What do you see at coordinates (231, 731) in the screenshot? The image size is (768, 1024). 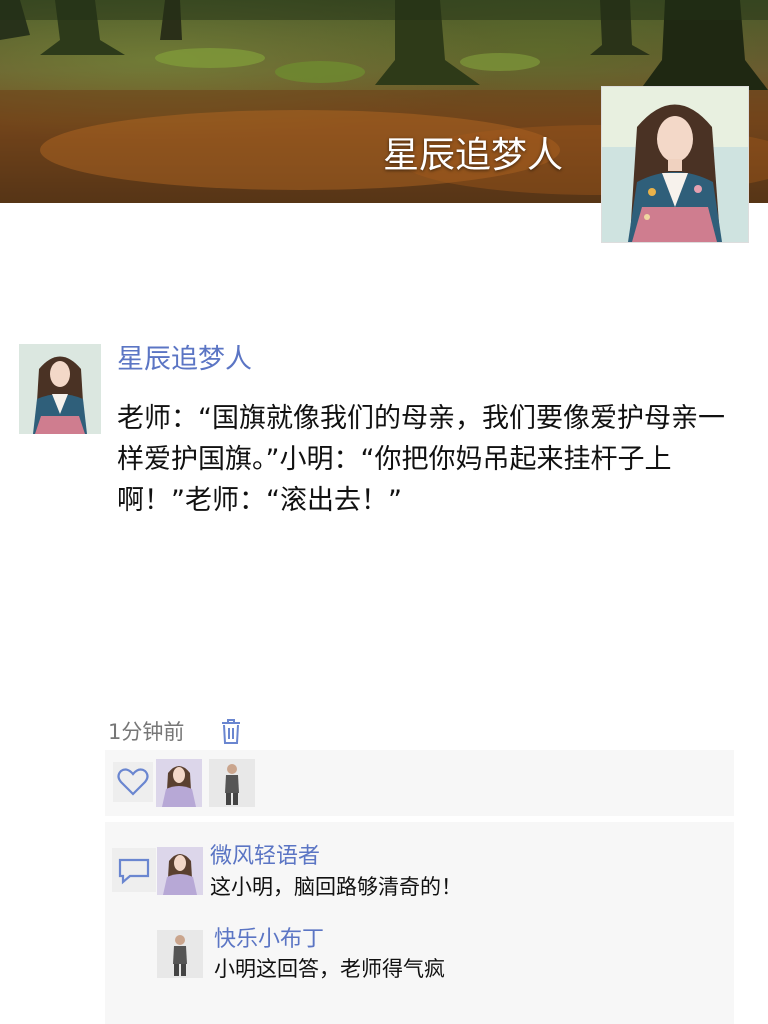 I see `trash-icon` at bounding box center [231, 731].